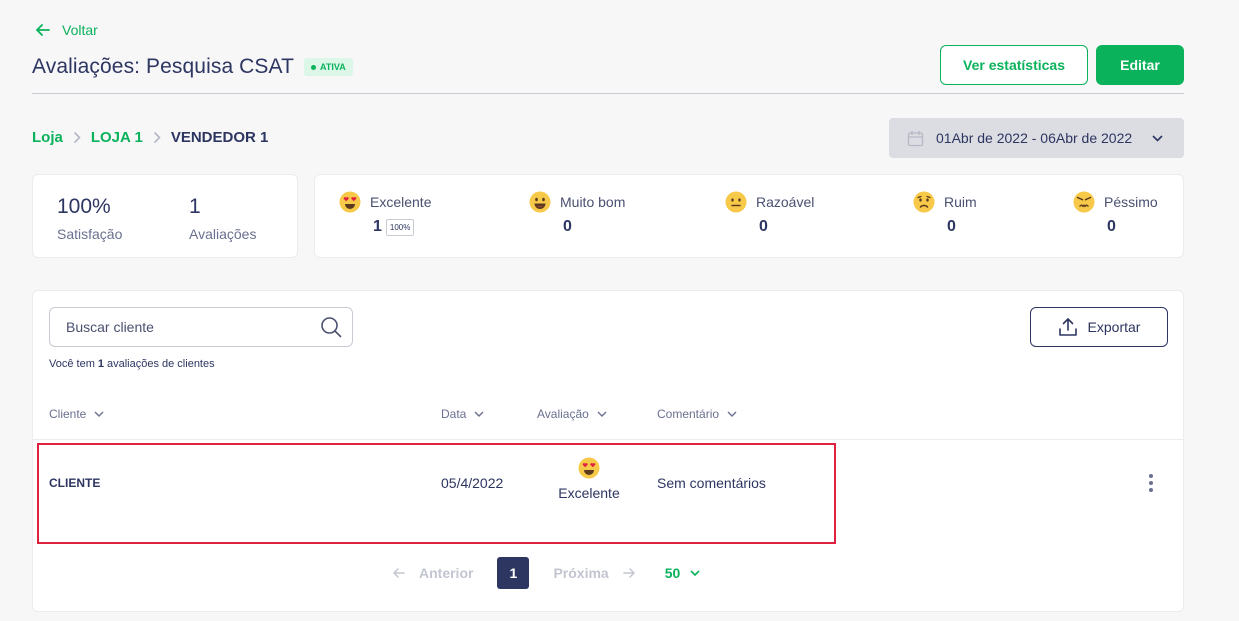  Describe the element at coordinates (513, 573) in the screenshot. I see `pagination-page-current: 1` at that location.